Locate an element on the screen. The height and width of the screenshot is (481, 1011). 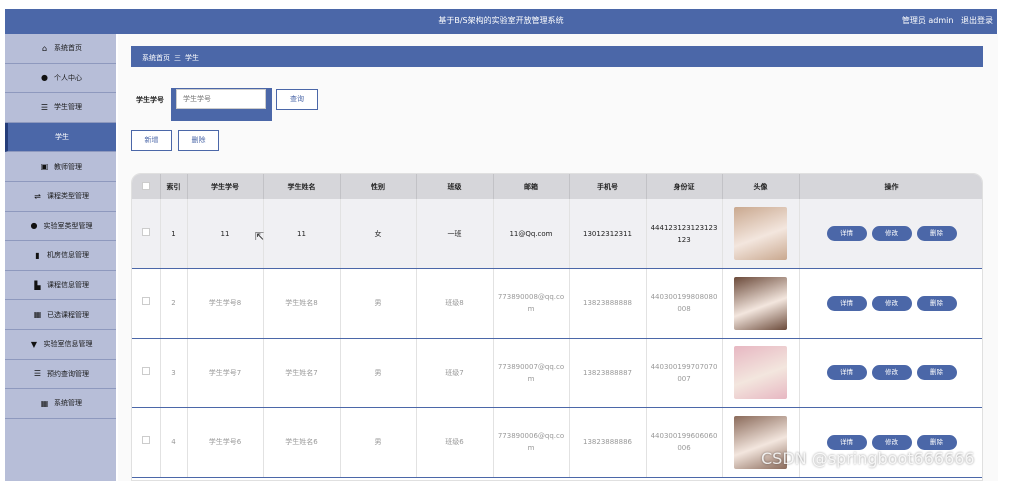
sidebar-item: ● 实验室类型管理 is located at coordinates (60, 227).